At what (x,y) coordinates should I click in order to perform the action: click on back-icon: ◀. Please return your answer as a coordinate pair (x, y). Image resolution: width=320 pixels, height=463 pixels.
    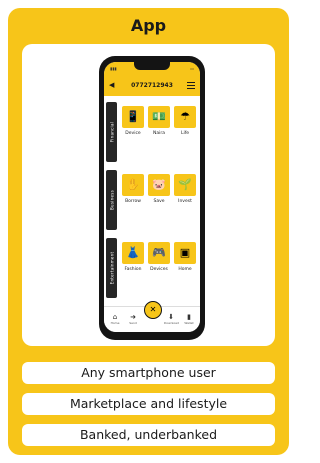
    Looking at the image, I should click on (111, 85).